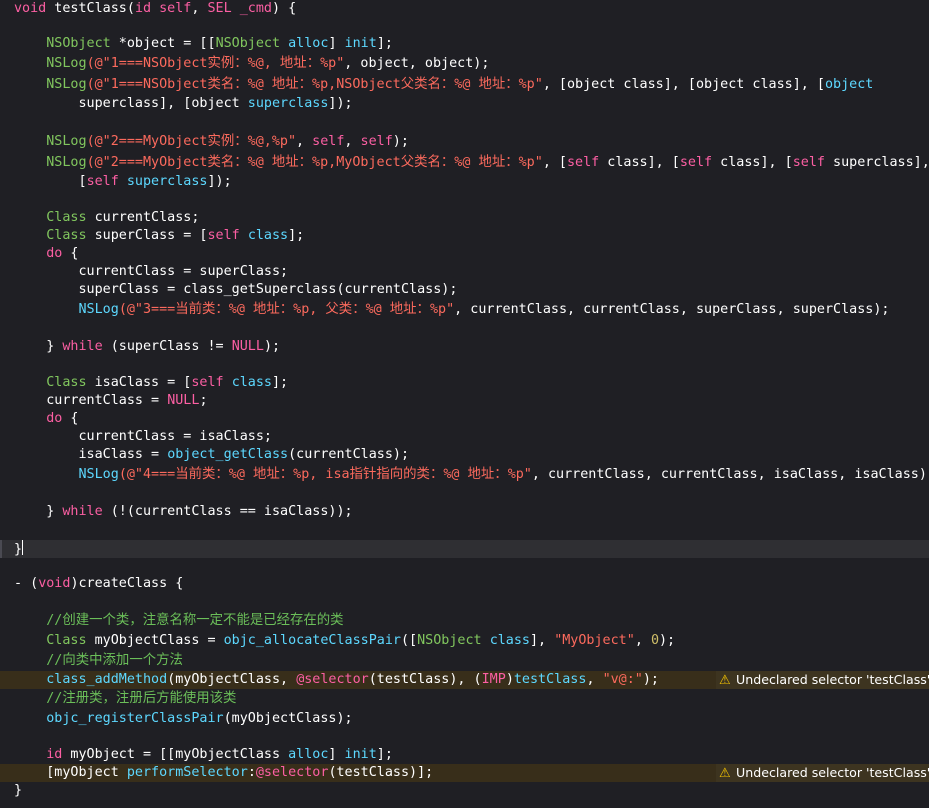 The height and width of the screenshot is (808, 929). I want to click on code-token: ) {, so click(284, 8).